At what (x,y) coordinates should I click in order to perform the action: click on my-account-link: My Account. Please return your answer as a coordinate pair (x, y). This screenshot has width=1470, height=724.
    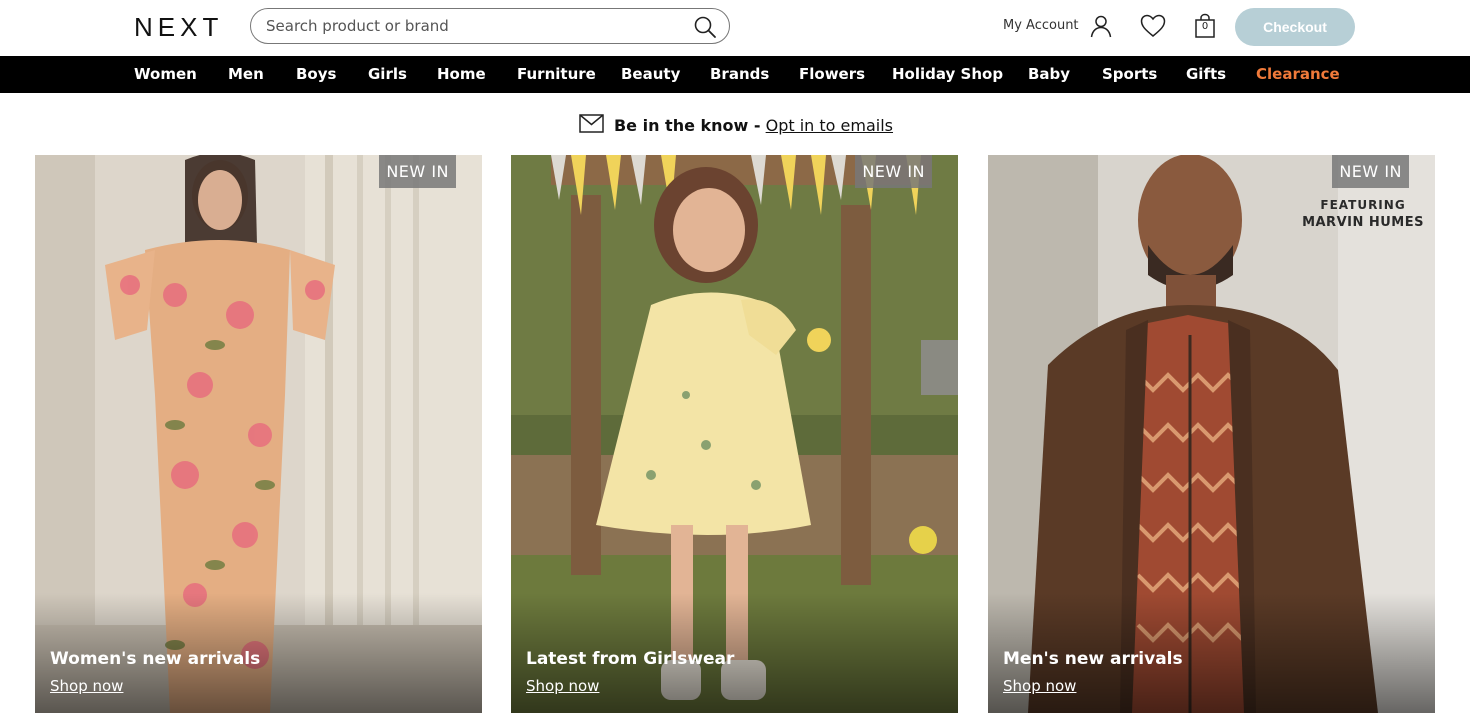
    Looking at the image, I should click on (1041, 25).